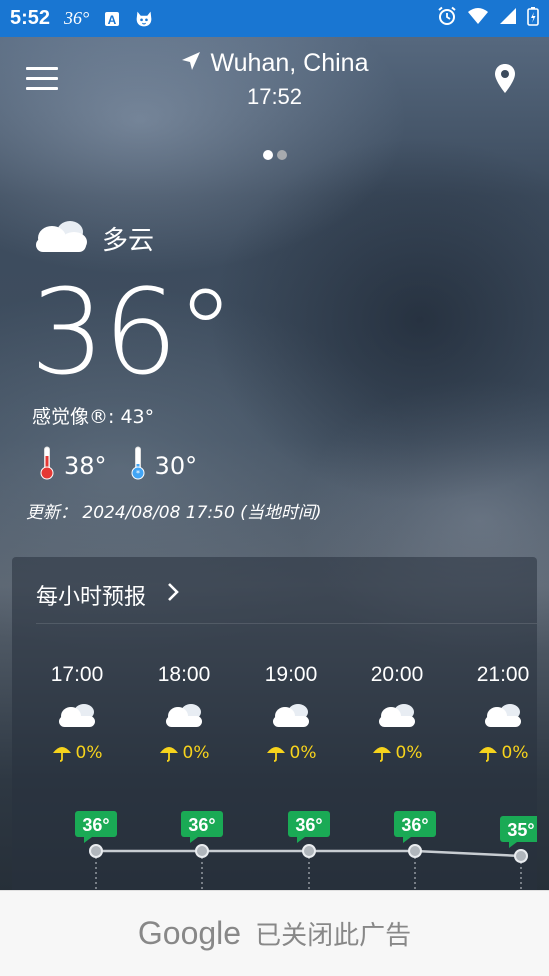 The image size is (549, 976). I want to click on status-time: 5:52, so click(30, 18).